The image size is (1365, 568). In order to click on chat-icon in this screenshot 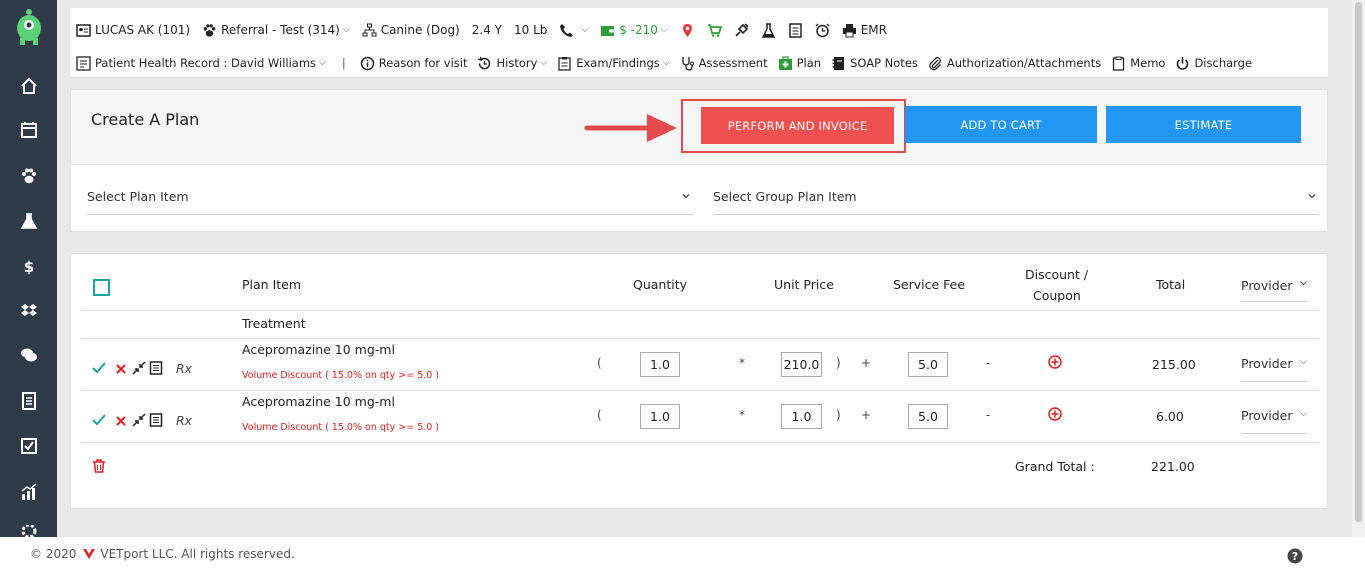, I will do `click(29, 355)`.